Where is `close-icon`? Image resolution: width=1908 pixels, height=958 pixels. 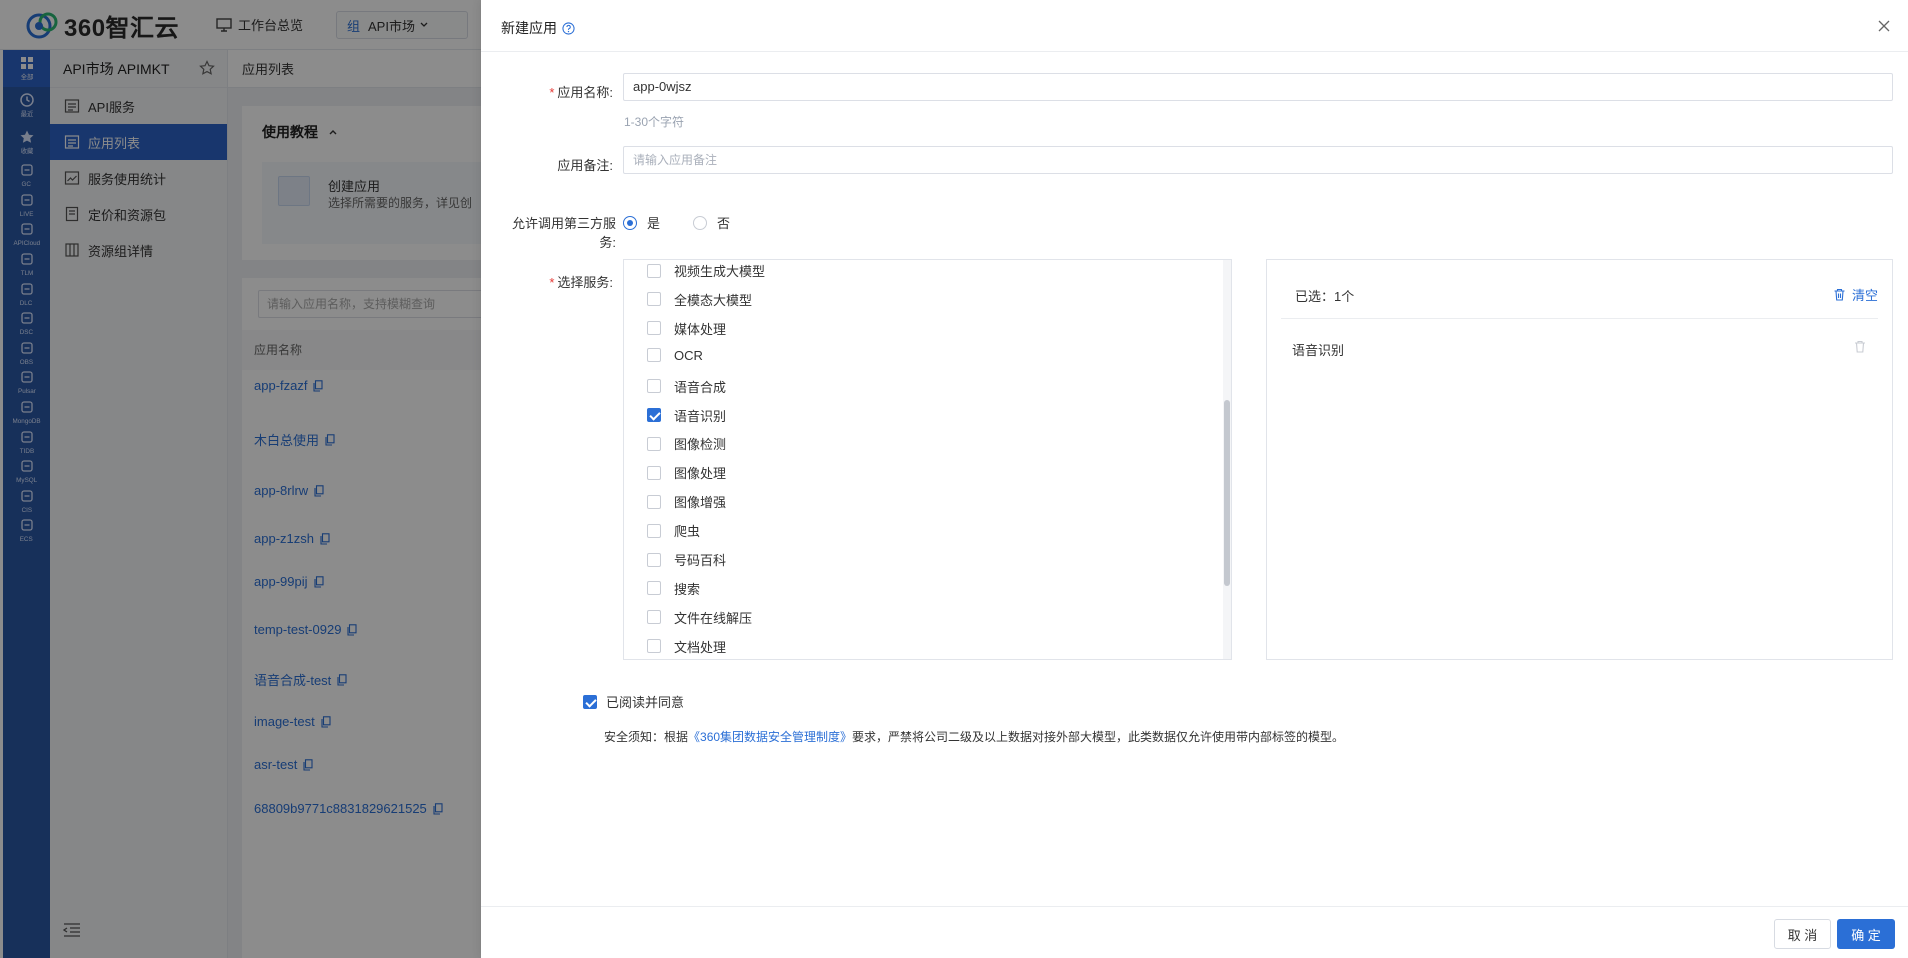 close-icon is located at coordinates (1884, 26).